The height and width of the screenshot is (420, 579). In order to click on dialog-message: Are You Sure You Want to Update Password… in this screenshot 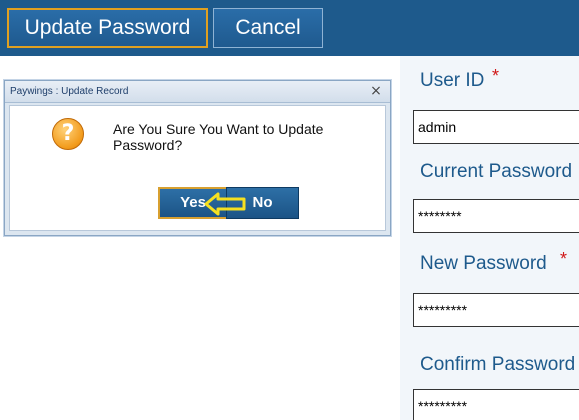, I will do `click(218, 137)`.